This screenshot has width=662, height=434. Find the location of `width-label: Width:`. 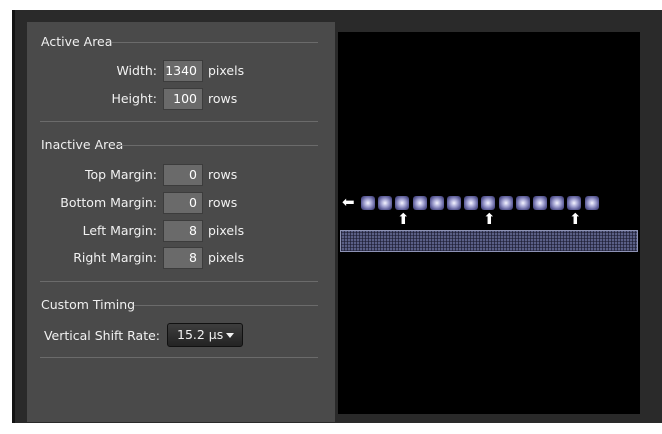

width-label: Width: is located at coordinates (136, 70).